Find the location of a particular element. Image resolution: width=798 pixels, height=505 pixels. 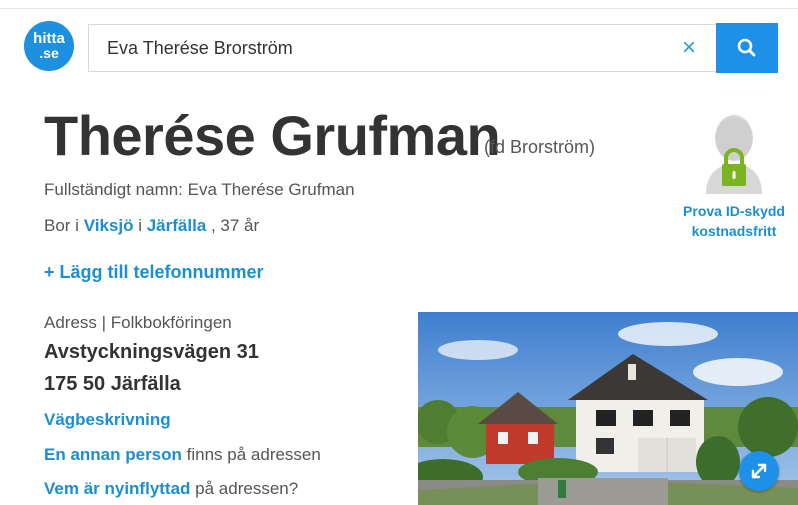

top-divider is located at coordinates (399, 8).